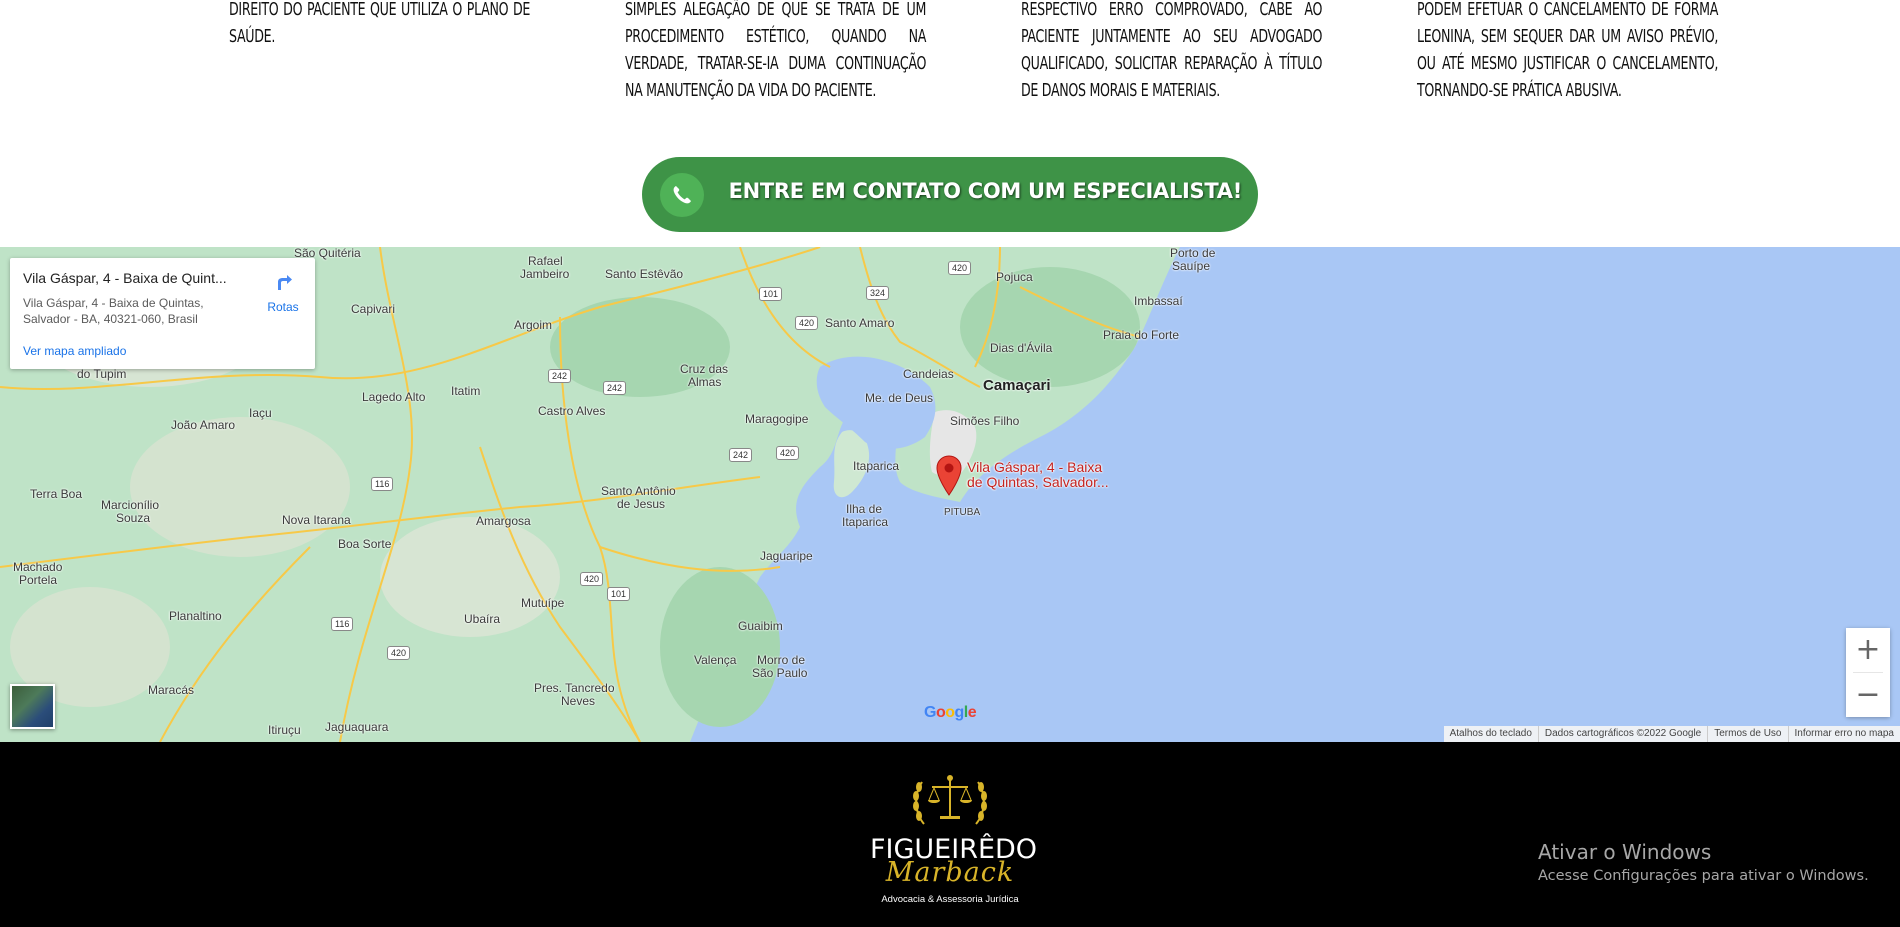 The height and width of the screenshot is (927, 1900). I want to click on place-itaparica-2: Itaparica, so click(865, 522).